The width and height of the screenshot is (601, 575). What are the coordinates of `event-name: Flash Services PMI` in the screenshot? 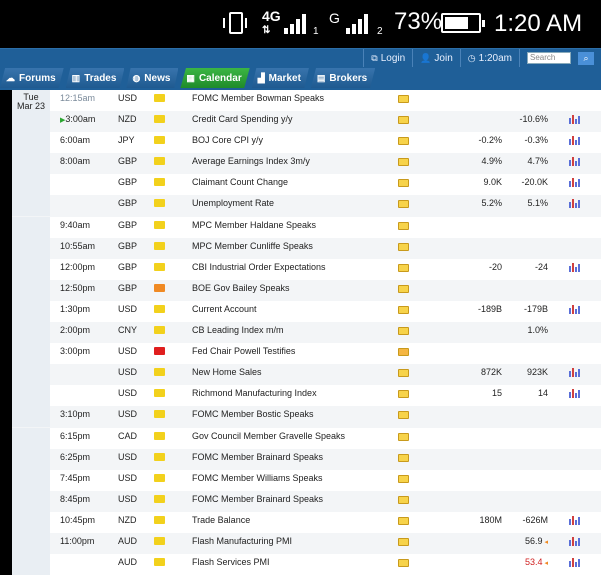 It's located at (292, 564).